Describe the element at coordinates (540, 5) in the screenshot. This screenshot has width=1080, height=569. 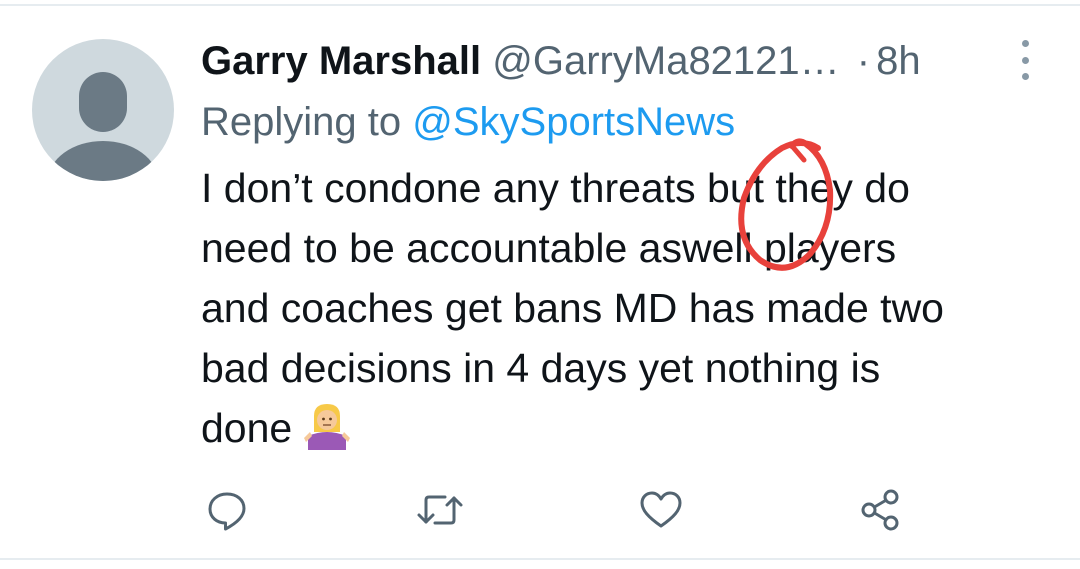
I see `top-divider` at that location.